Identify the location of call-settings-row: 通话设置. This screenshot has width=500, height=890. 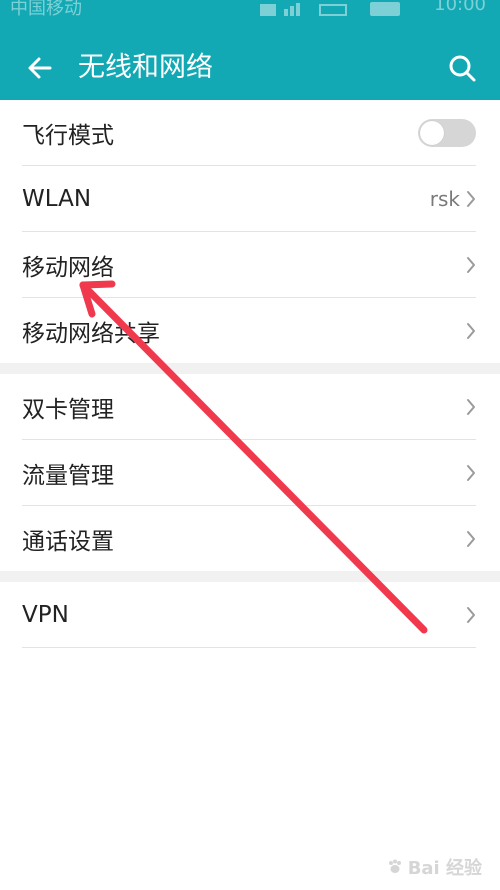
(249, 538).